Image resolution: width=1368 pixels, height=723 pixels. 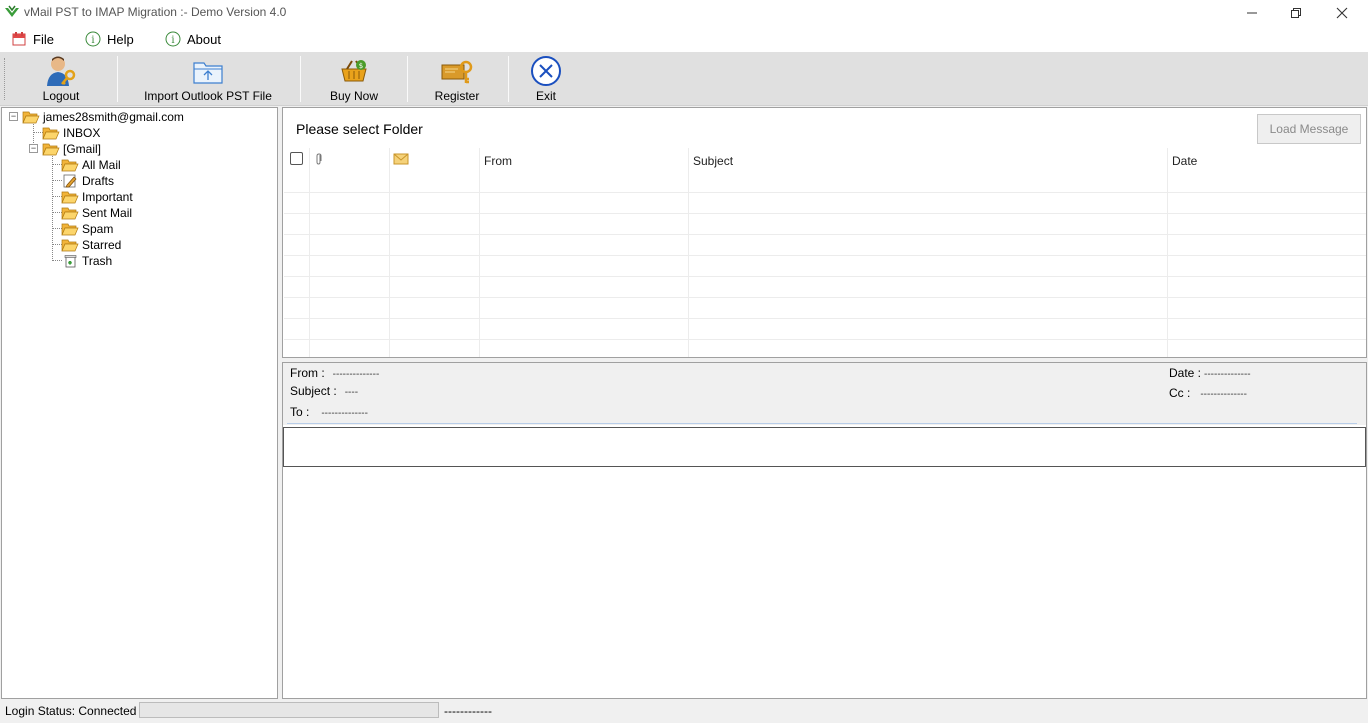 I want to click on tree-important: Important, so click(x=97, y=197).